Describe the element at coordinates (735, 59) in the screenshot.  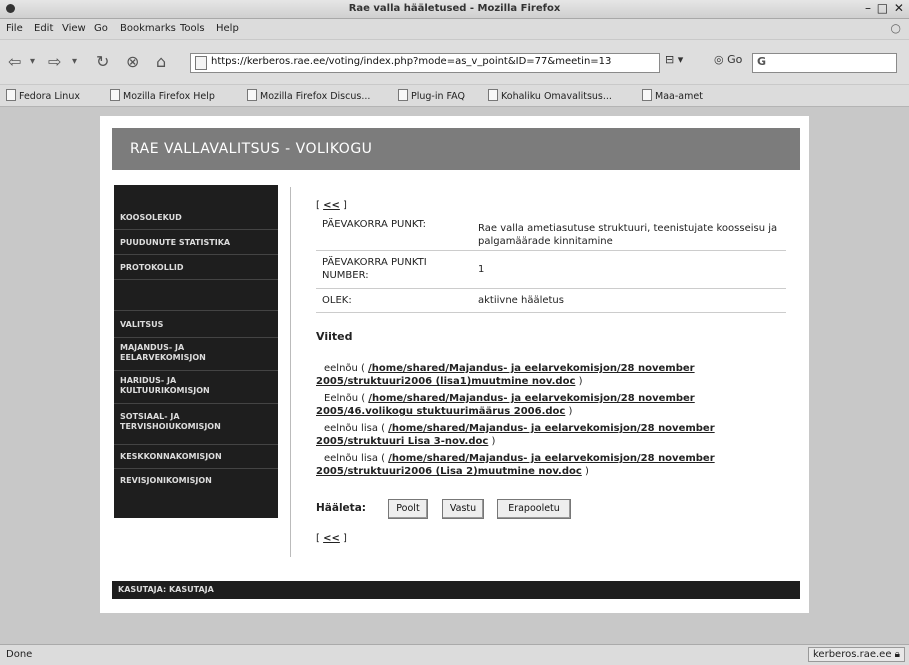
I see `go-label: Go` at that location.